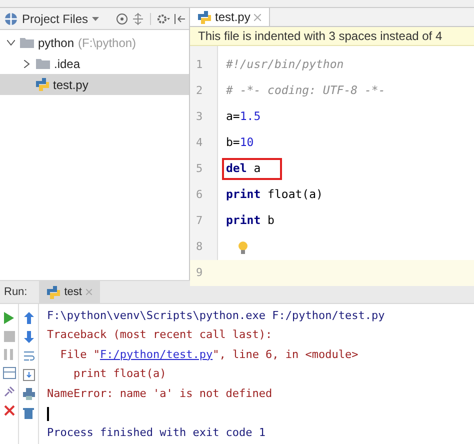 Image resolution: width=474 pixels, height=444 pixels. I want to click on layout-icon, so click(9, 373).